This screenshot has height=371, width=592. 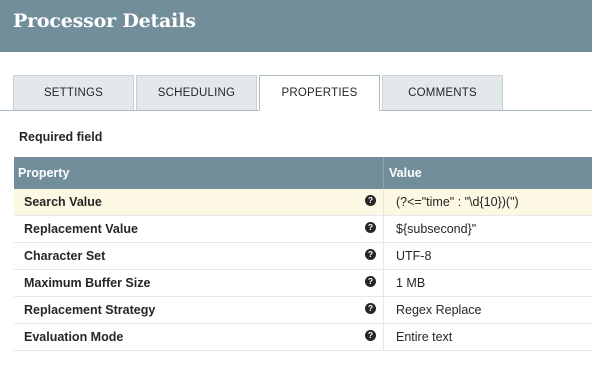 I want to click on table-row: Evaluation Mode ? Entire text, so click(x=303, y=337).